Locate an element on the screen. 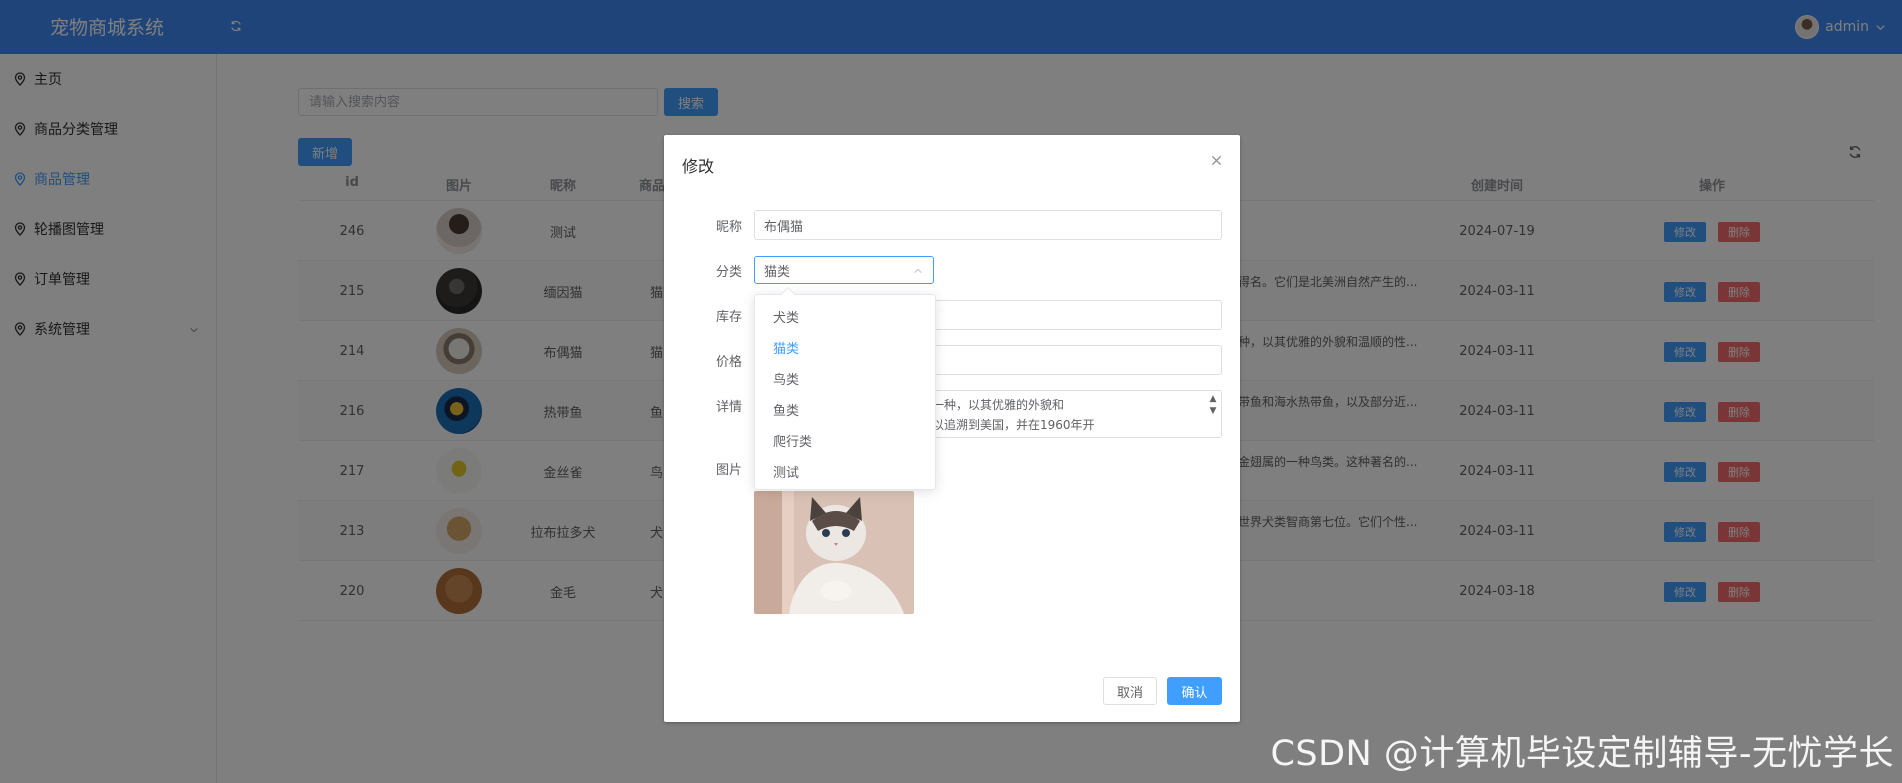  product-image-preview is located at coordinates (834, 552).